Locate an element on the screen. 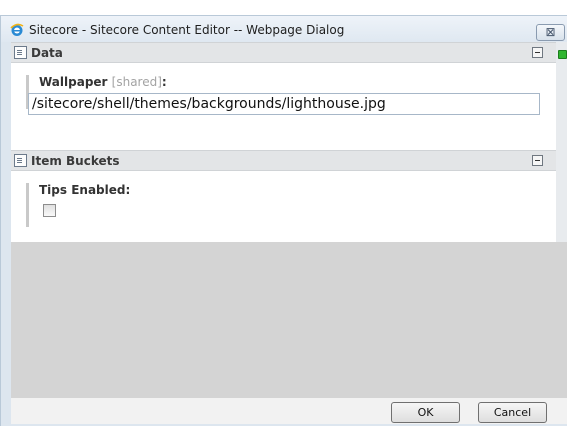  close-button: ⊠ is located at coordinates (550, 32).